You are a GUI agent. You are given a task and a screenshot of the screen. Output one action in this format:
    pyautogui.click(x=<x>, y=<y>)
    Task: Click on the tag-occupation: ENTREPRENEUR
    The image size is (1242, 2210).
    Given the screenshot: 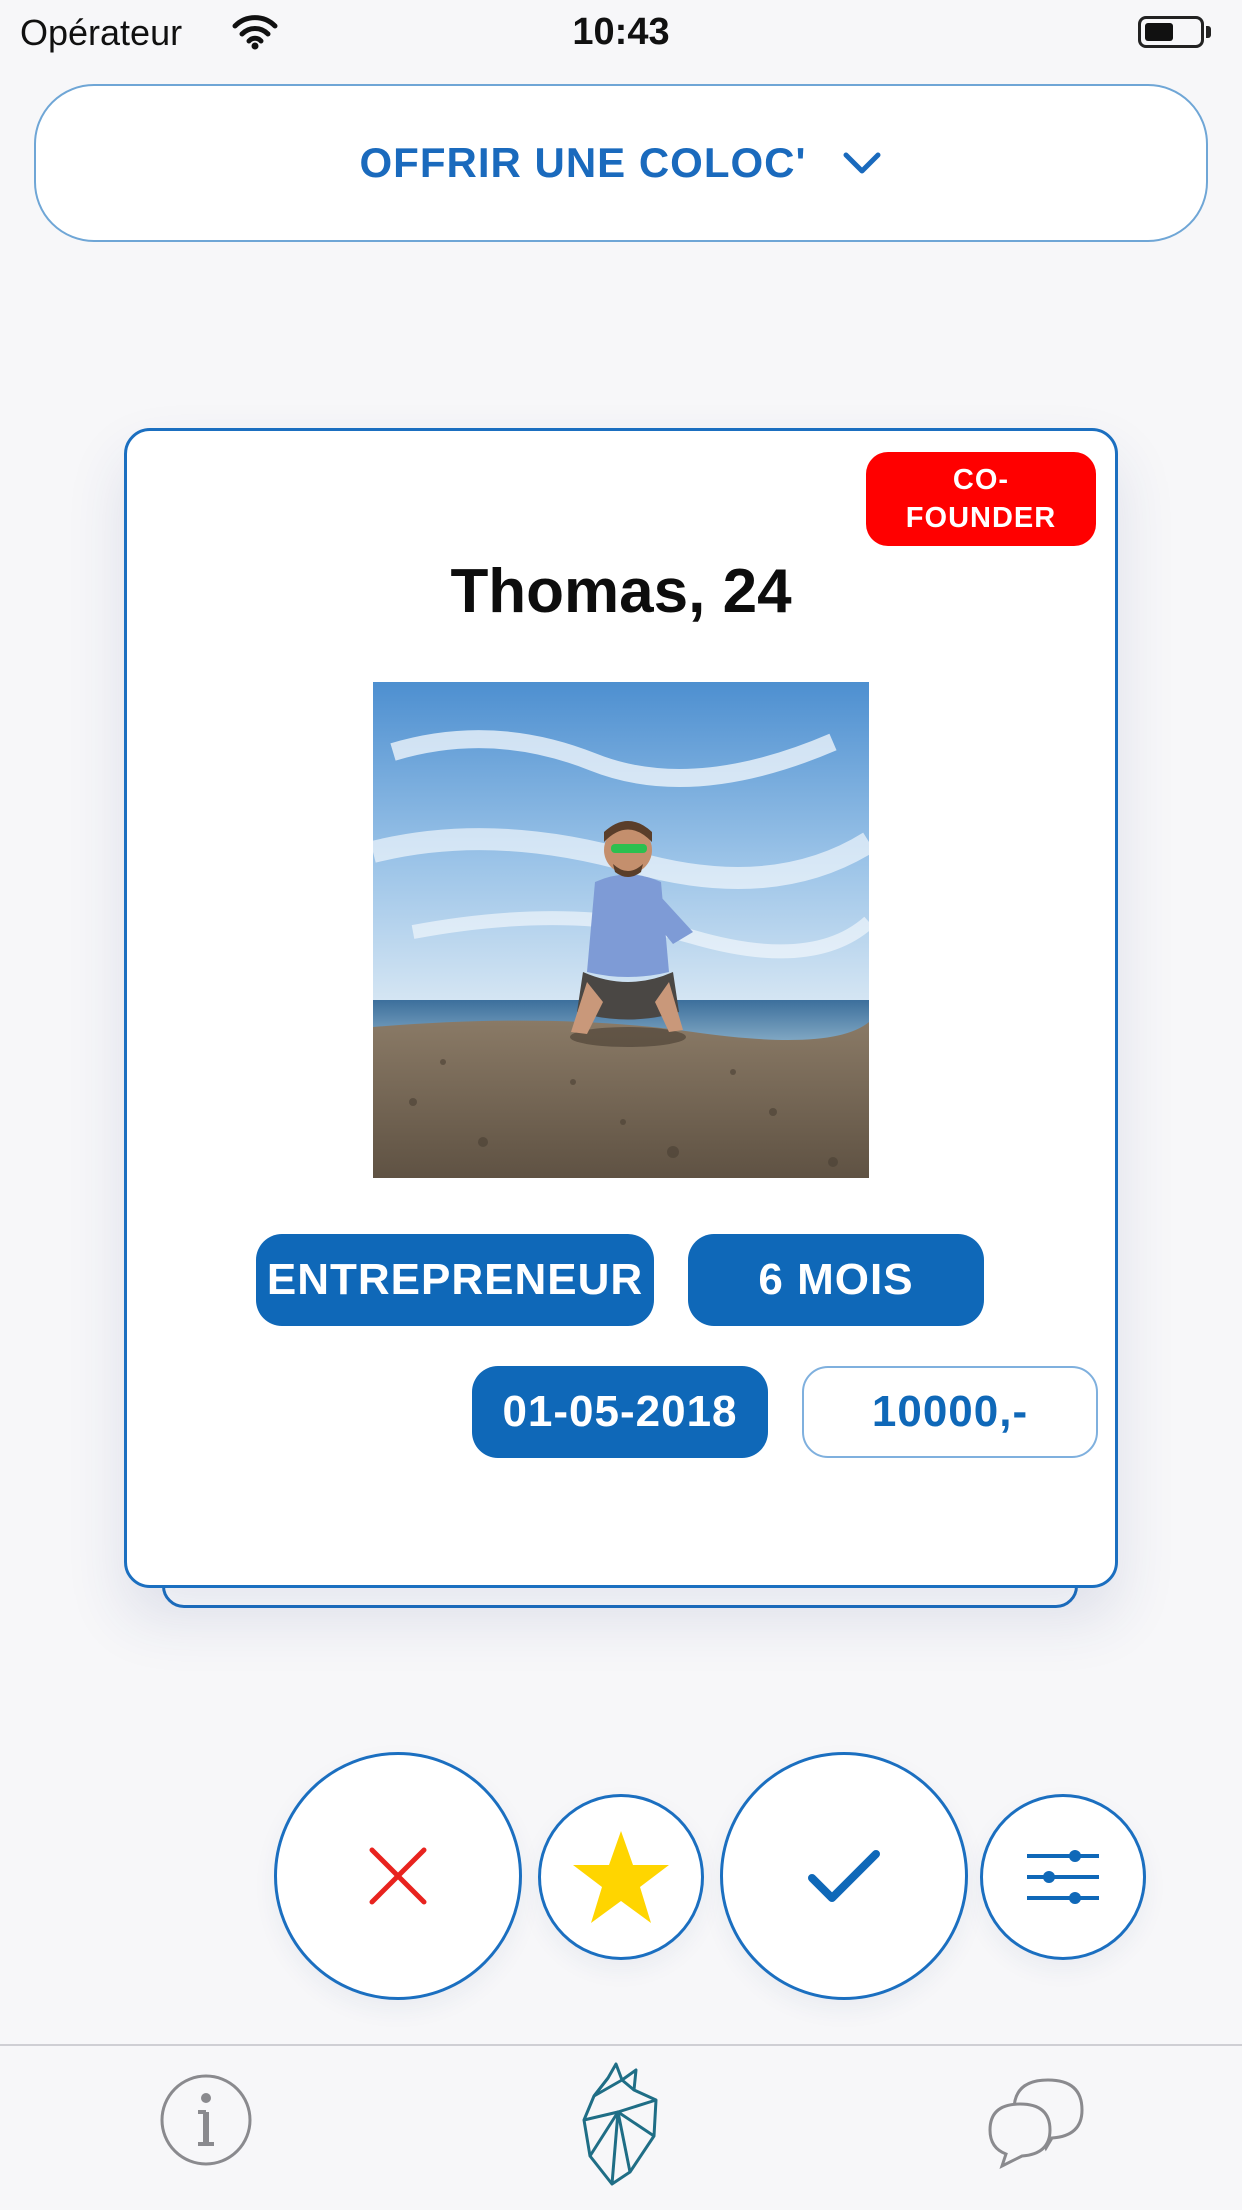 What is the action you would take?
    pyautogui.click(x=455, y=1280)
    